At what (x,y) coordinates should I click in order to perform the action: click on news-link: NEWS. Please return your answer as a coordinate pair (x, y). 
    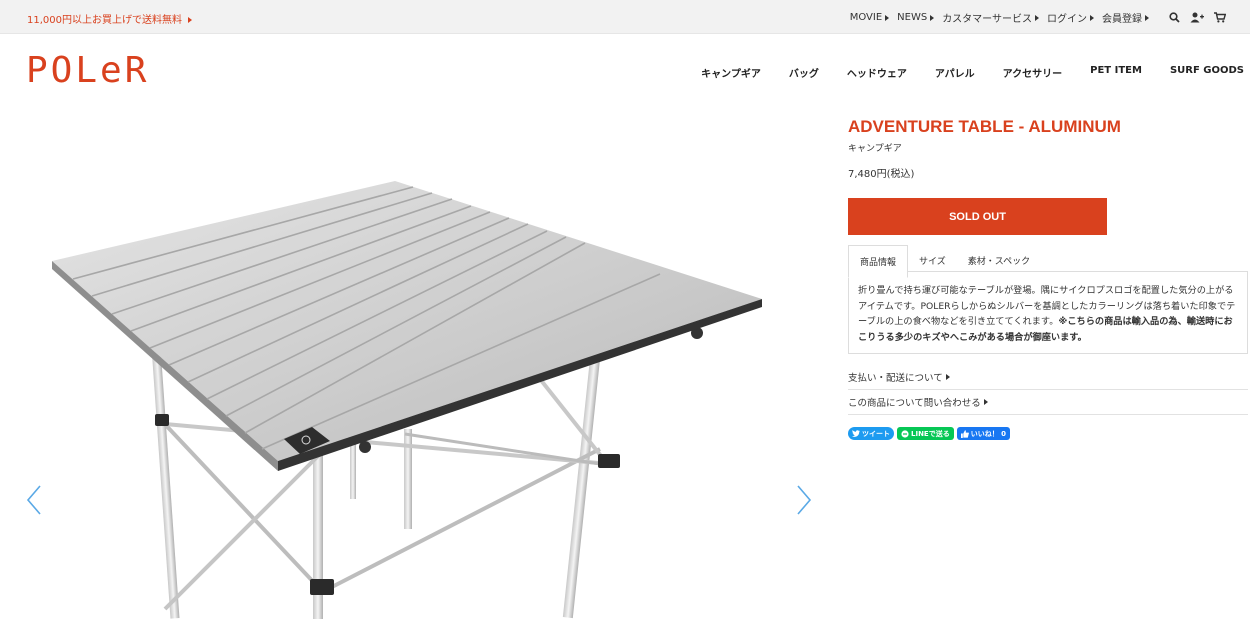
    Looking at the image, I should click on (916, 17).